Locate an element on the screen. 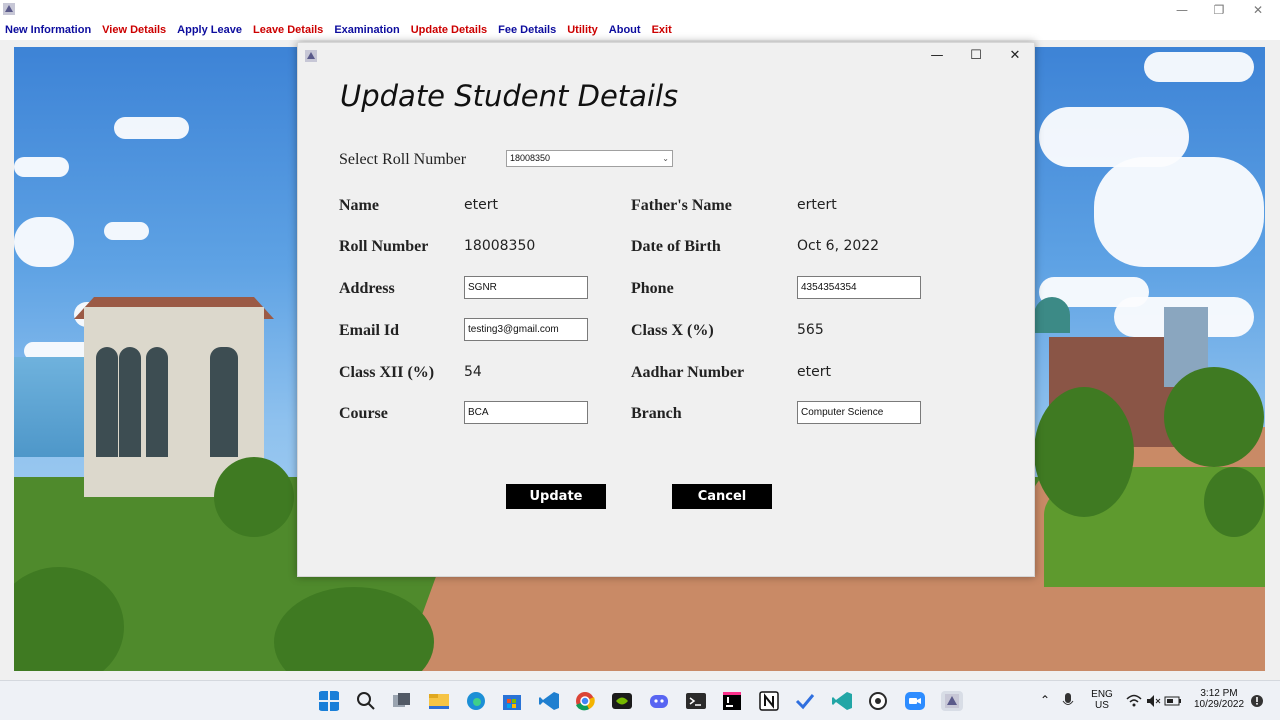 The height and width of the screenshot is (720, 1280). course-label: Course is located at coordinates (363, 413).